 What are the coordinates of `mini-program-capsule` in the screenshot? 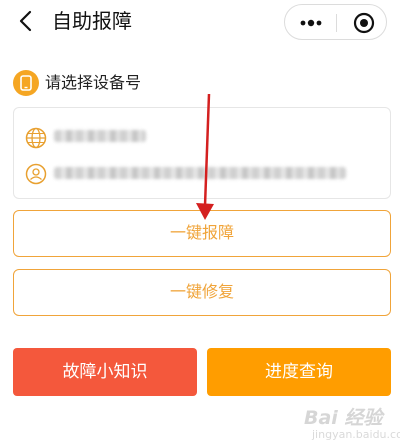 It's located at (335, 22).